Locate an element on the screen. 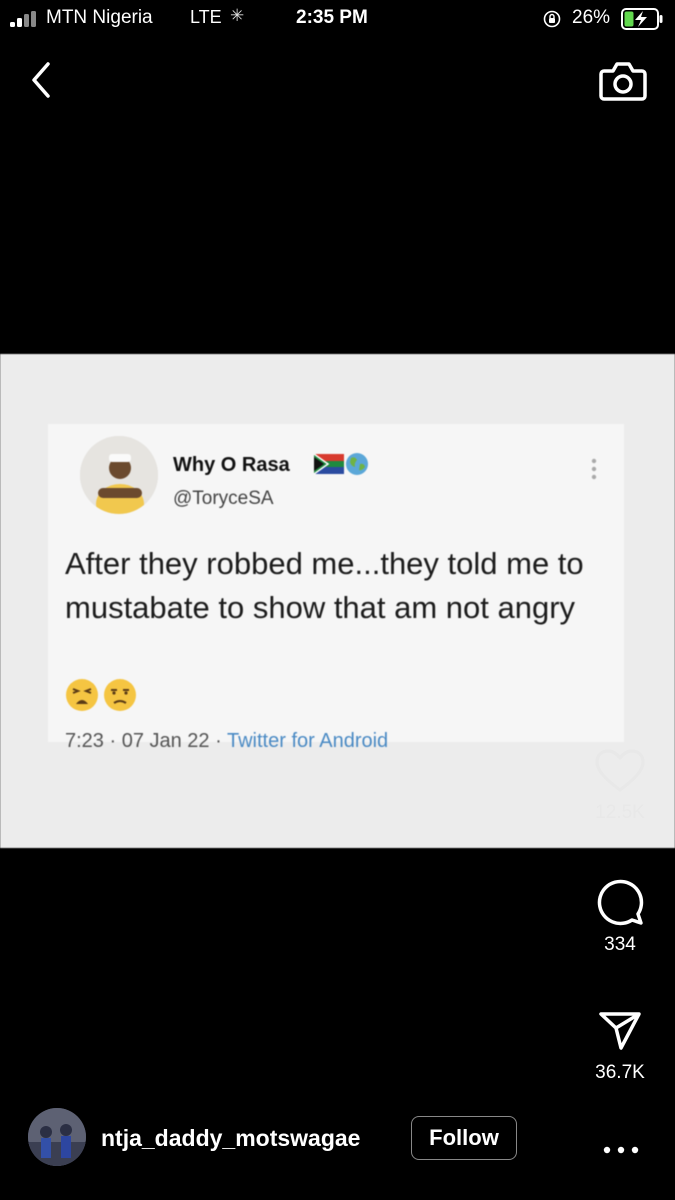 Image resolution: width=675 pixels, height=1200 pixels. post-username: ntja_daddy_motswagae is located at coordinates (230, 1138).